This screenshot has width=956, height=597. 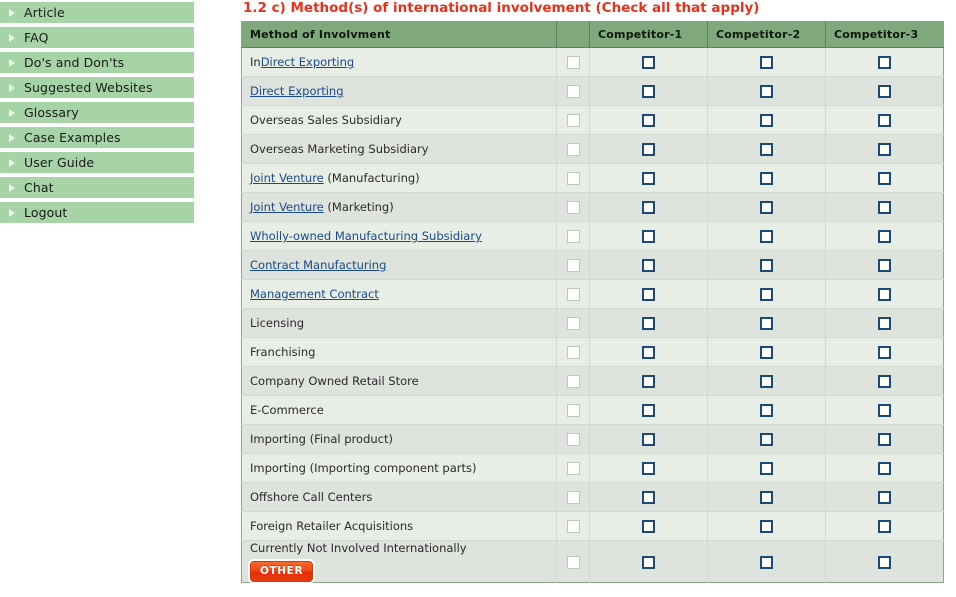 I want to click on method-link: Management Contract, so click(x=314, y=294).